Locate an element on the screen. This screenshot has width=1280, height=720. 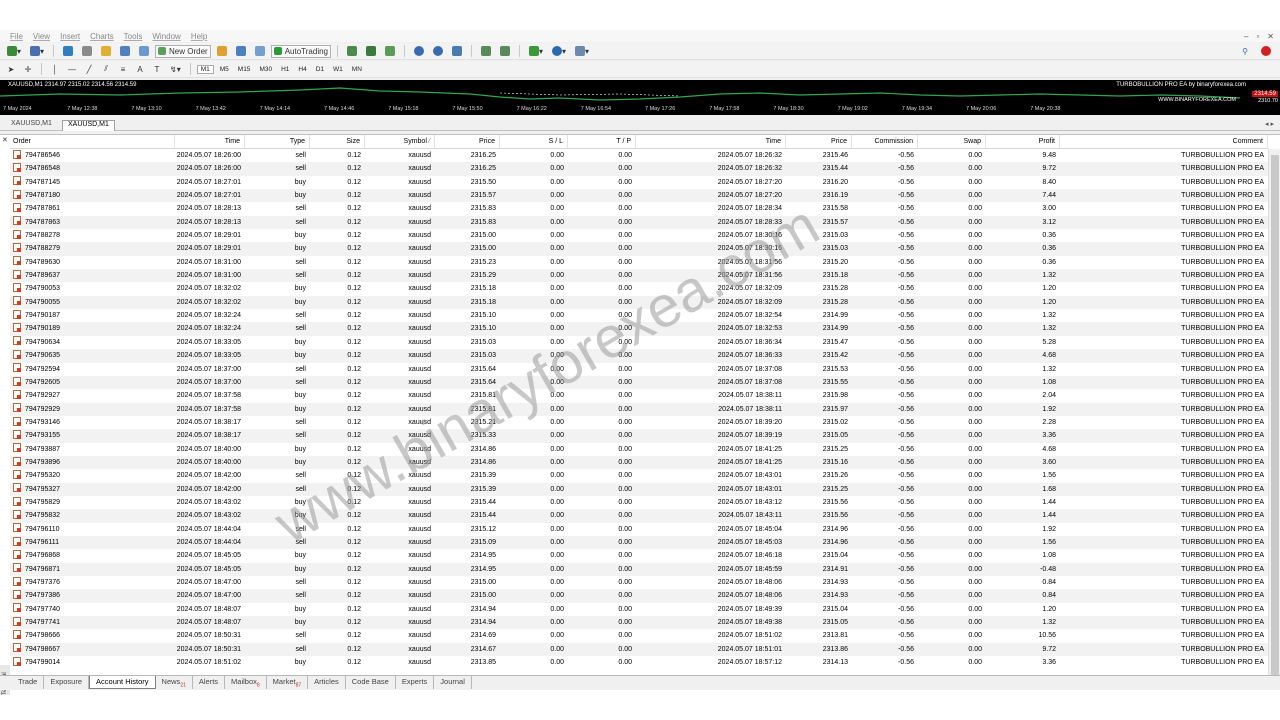
col-close-price: Price is located at coordinates (819, 141).